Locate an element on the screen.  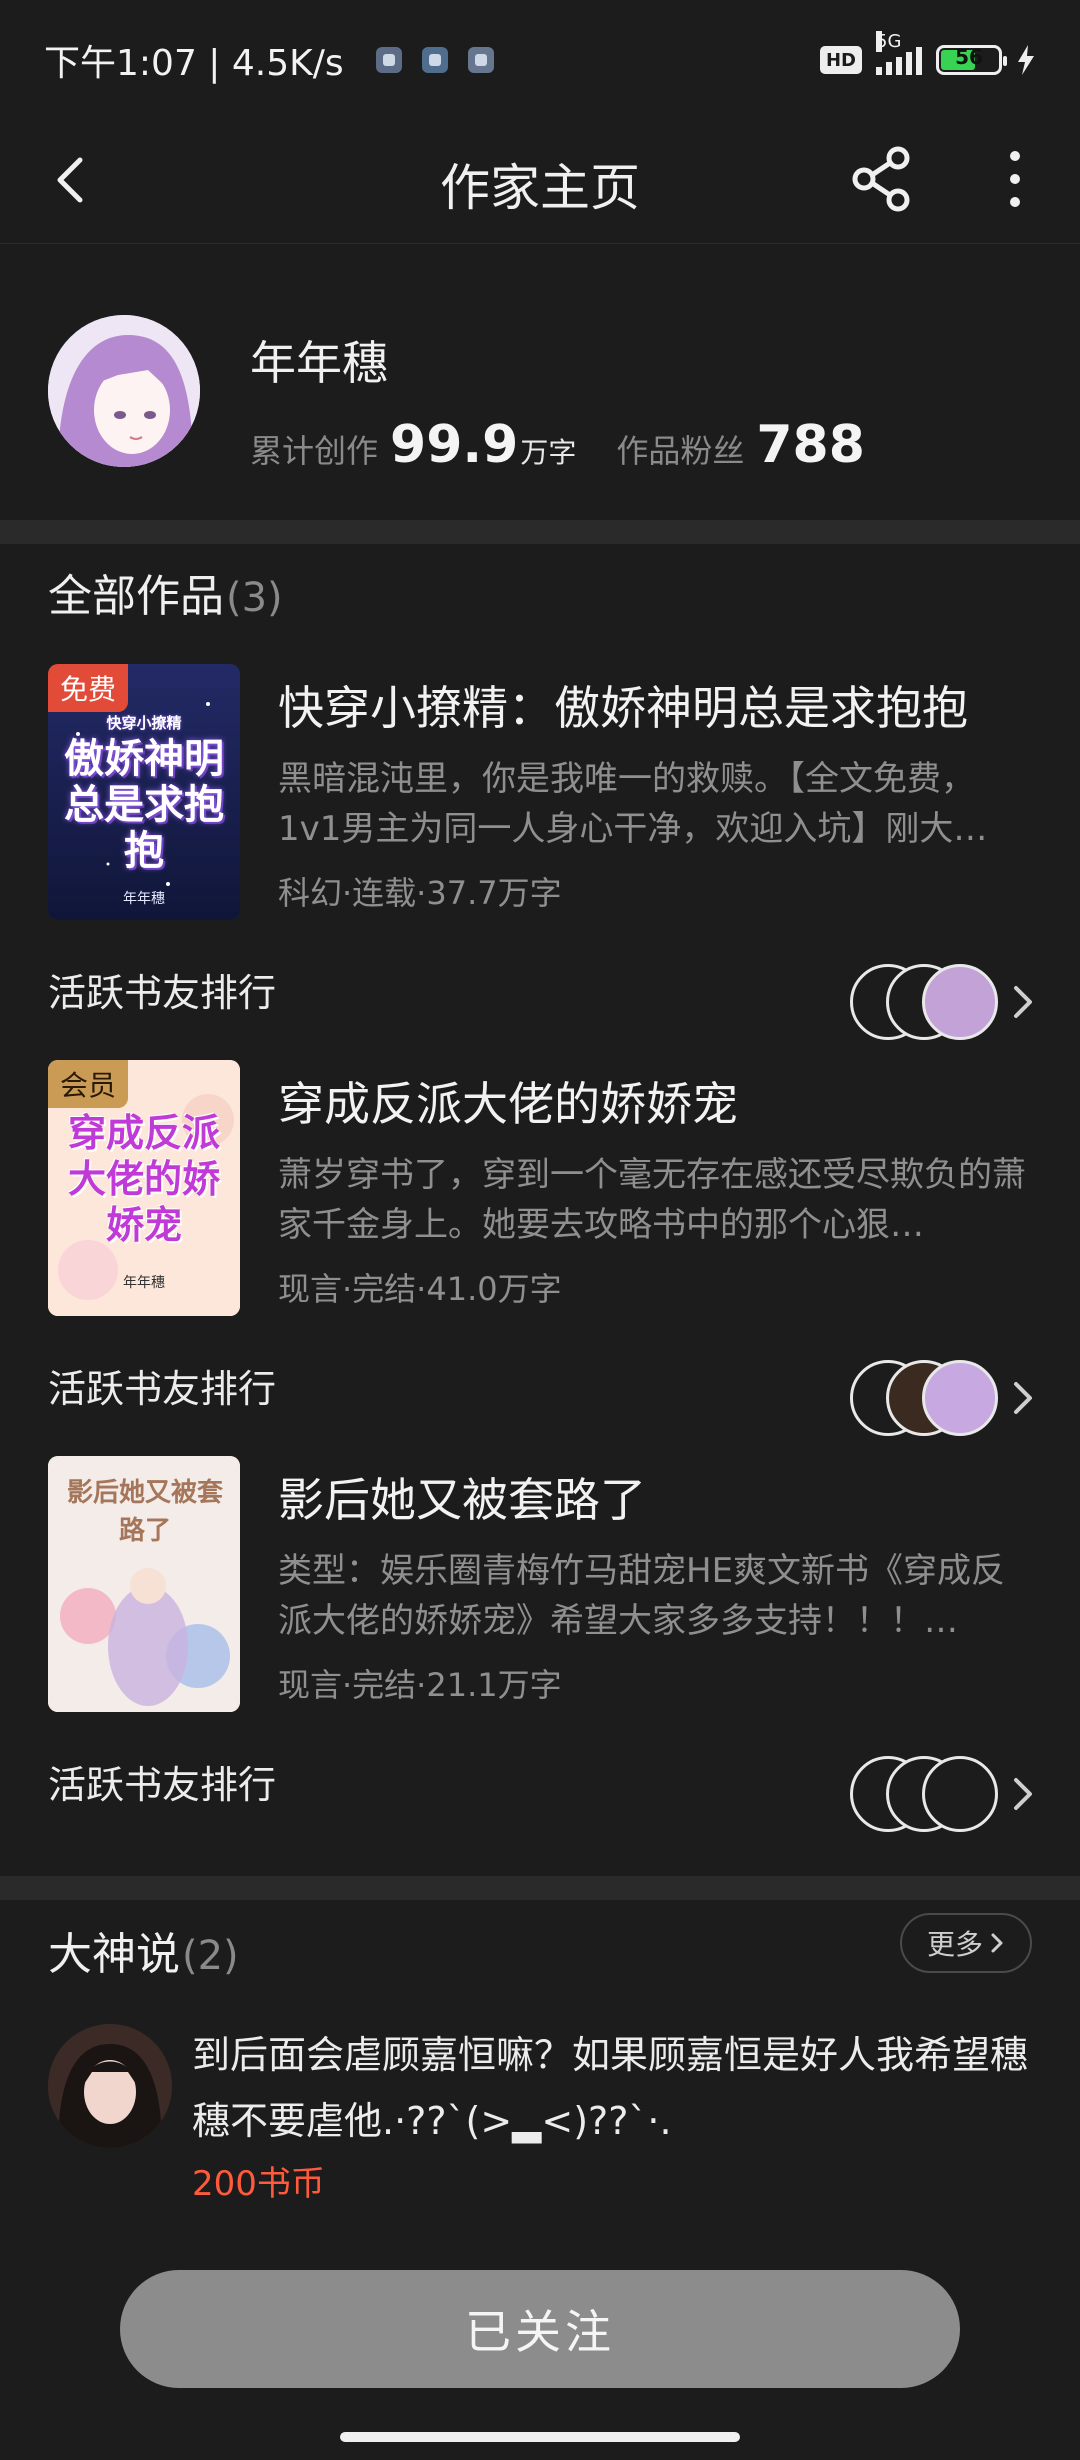
works-unit: 万字 is located at coordinates (548, 452).